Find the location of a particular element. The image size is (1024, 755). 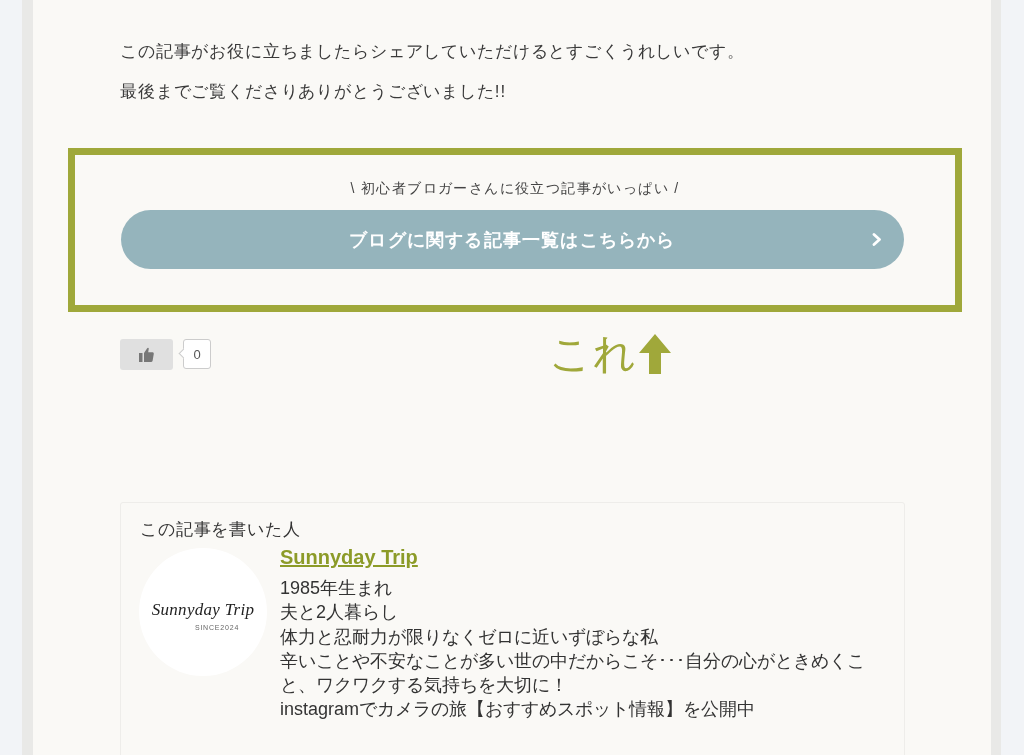

bio-line: 体力と忍耐力が限りなくゼロに近いずぼらな私 is located at coordinates (469, 637).